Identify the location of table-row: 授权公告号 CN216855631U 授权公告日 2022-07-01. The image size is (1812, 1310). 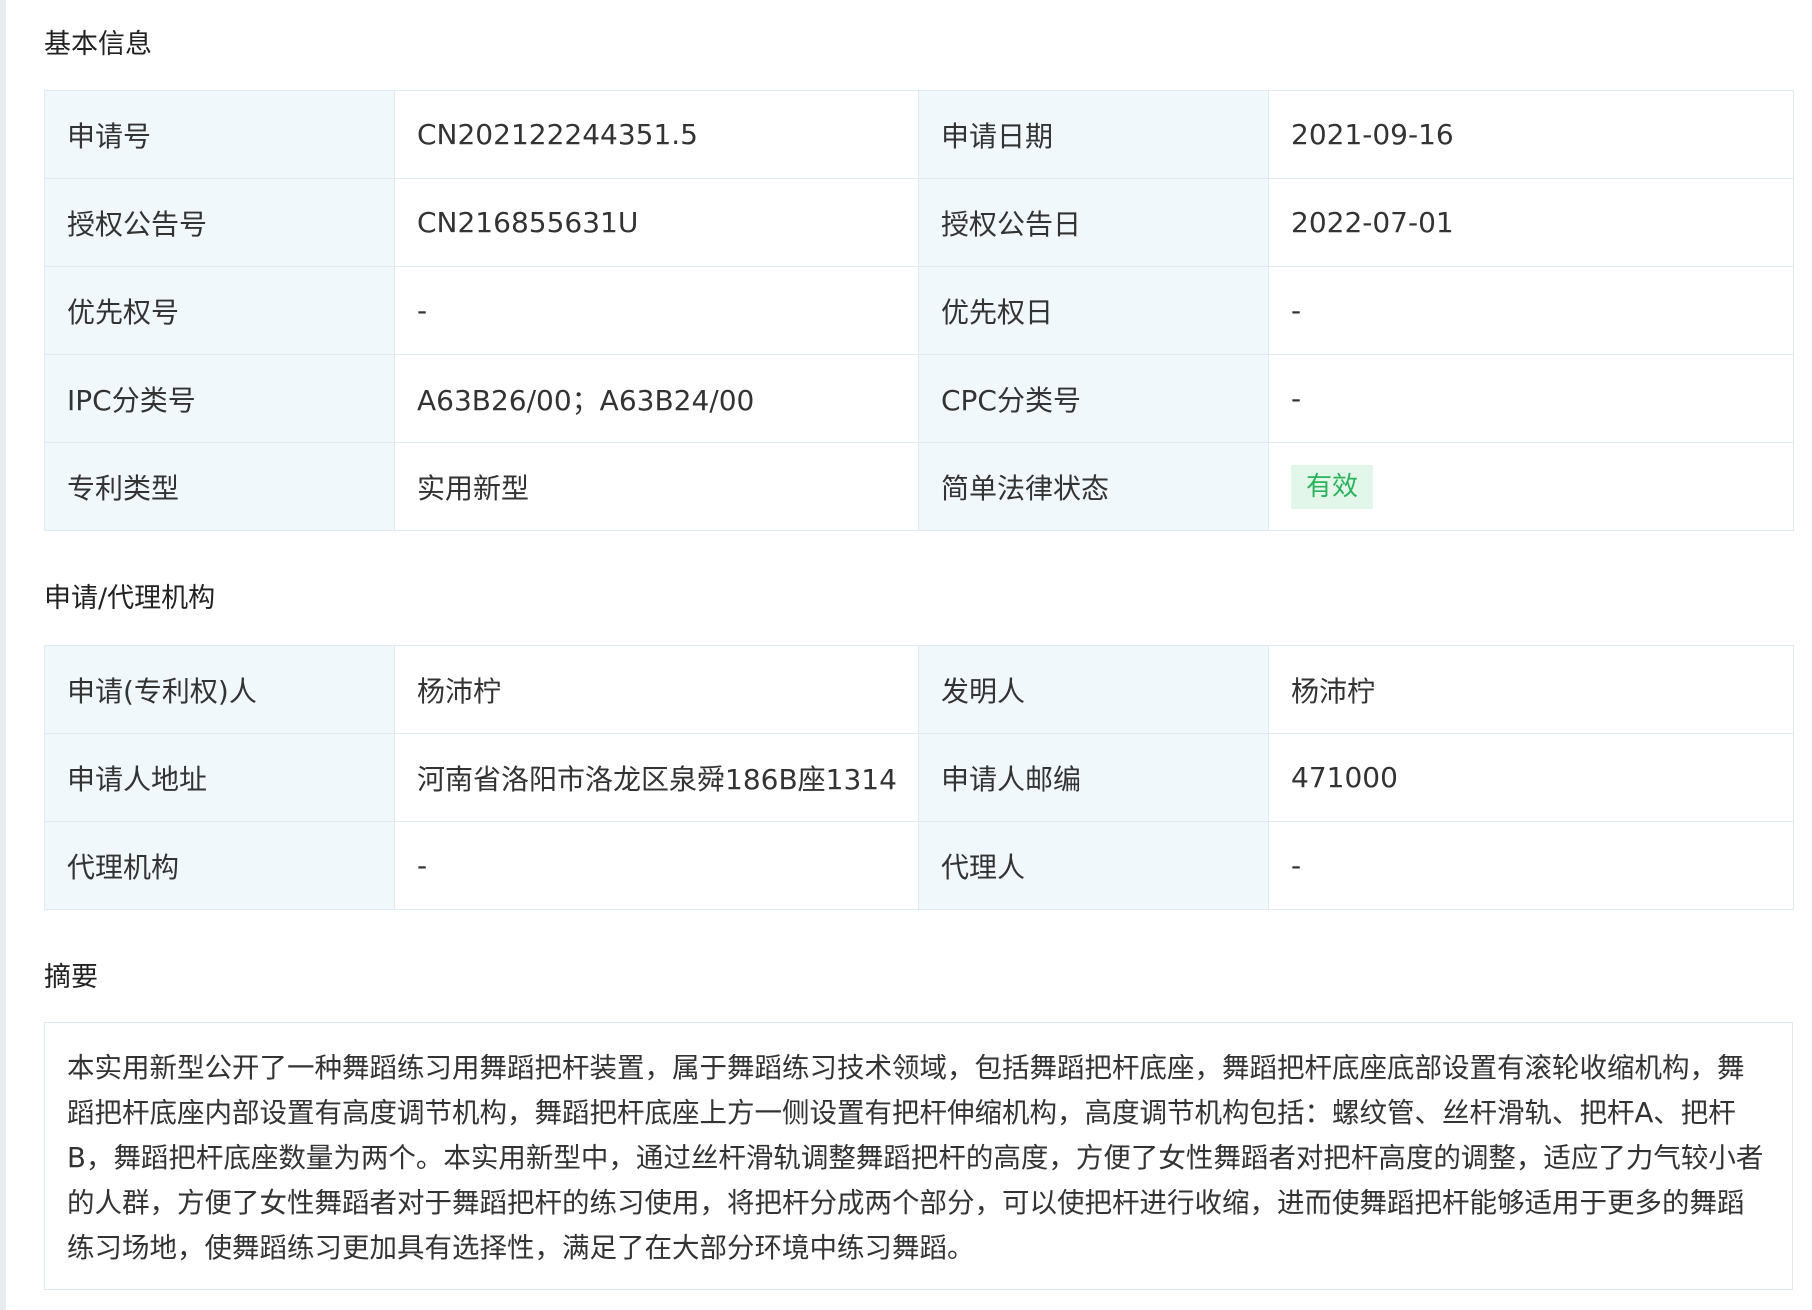
(919, 222).